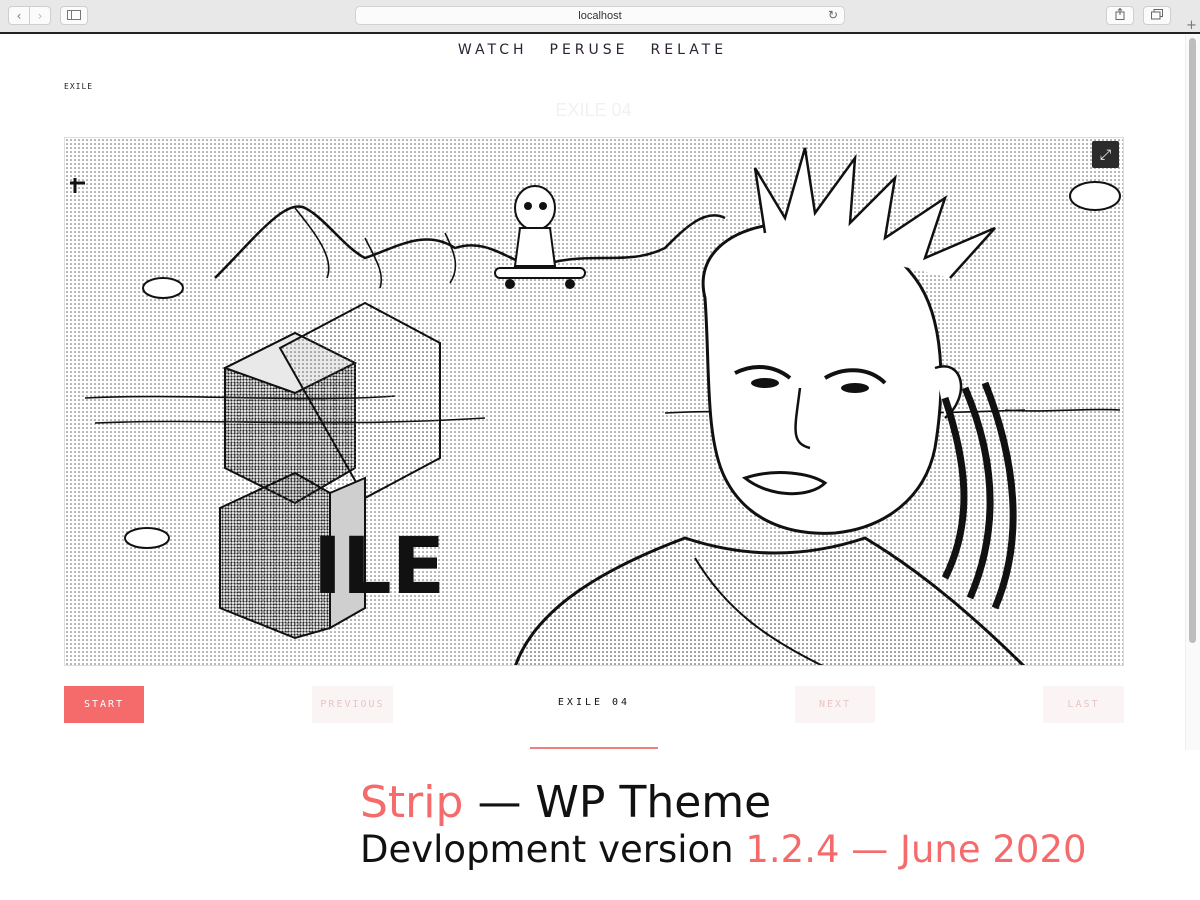 This screenshot has height=900, width=1200. I want to click on top-border, so click(600, 33).